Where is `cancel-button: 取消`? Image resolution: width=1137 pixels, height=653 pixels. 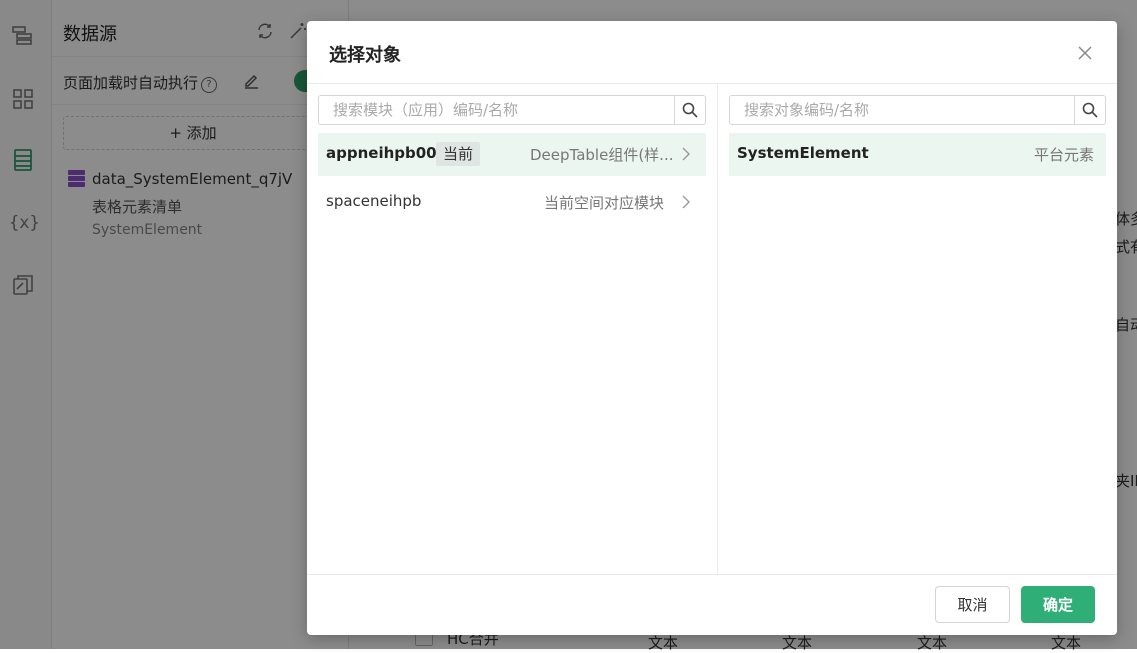 cancel-button: 取消 is located at coordinates (972, 604).